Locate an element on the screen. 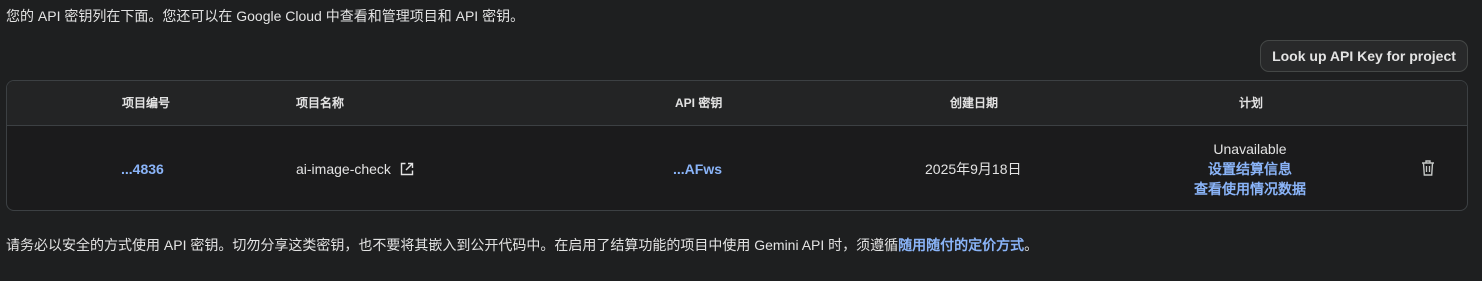 The width and height of the screenshot is (1482, 281). setup-billing-link: 设置结算信息 is located at coordinates (1250, 169).